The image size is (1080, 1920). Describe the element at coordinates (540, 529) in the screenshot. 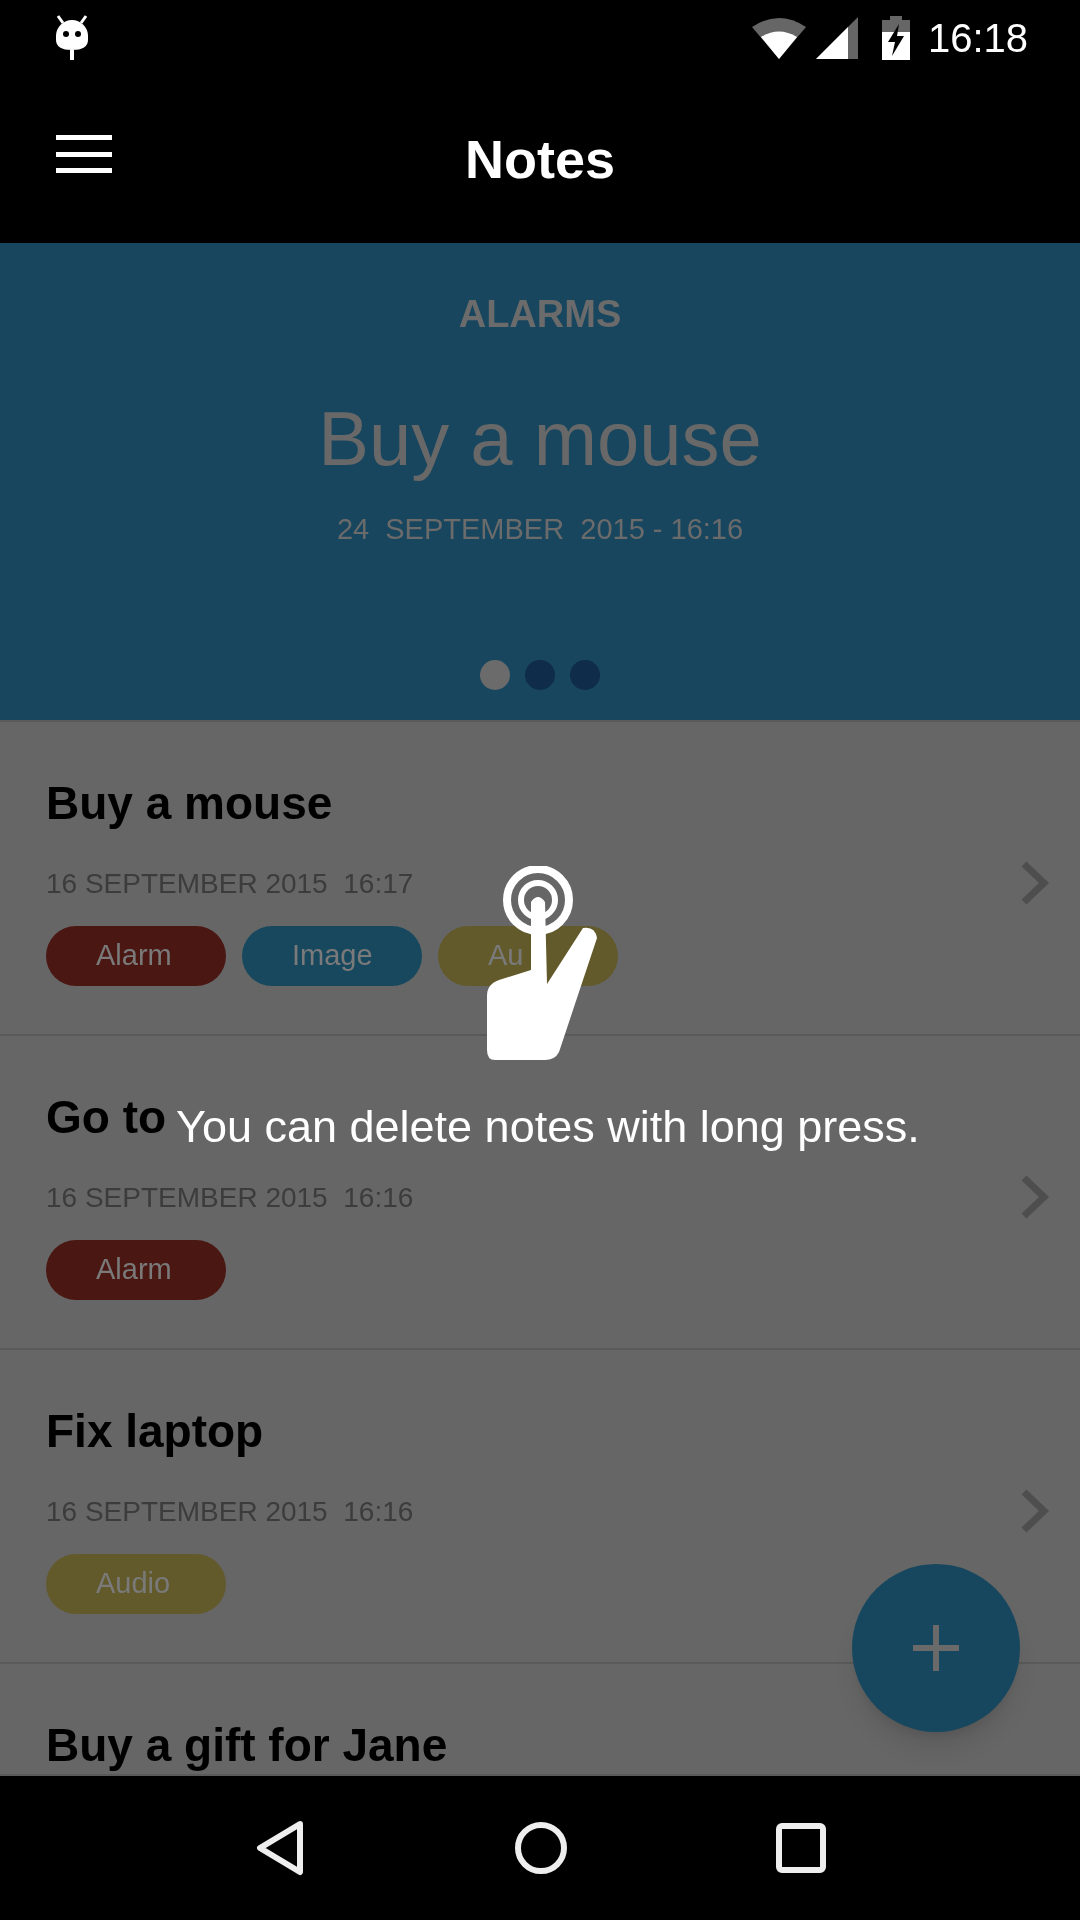

I see `alarm-datetime: 24 SEPTEMBER 2015 - 16:16` at that location.